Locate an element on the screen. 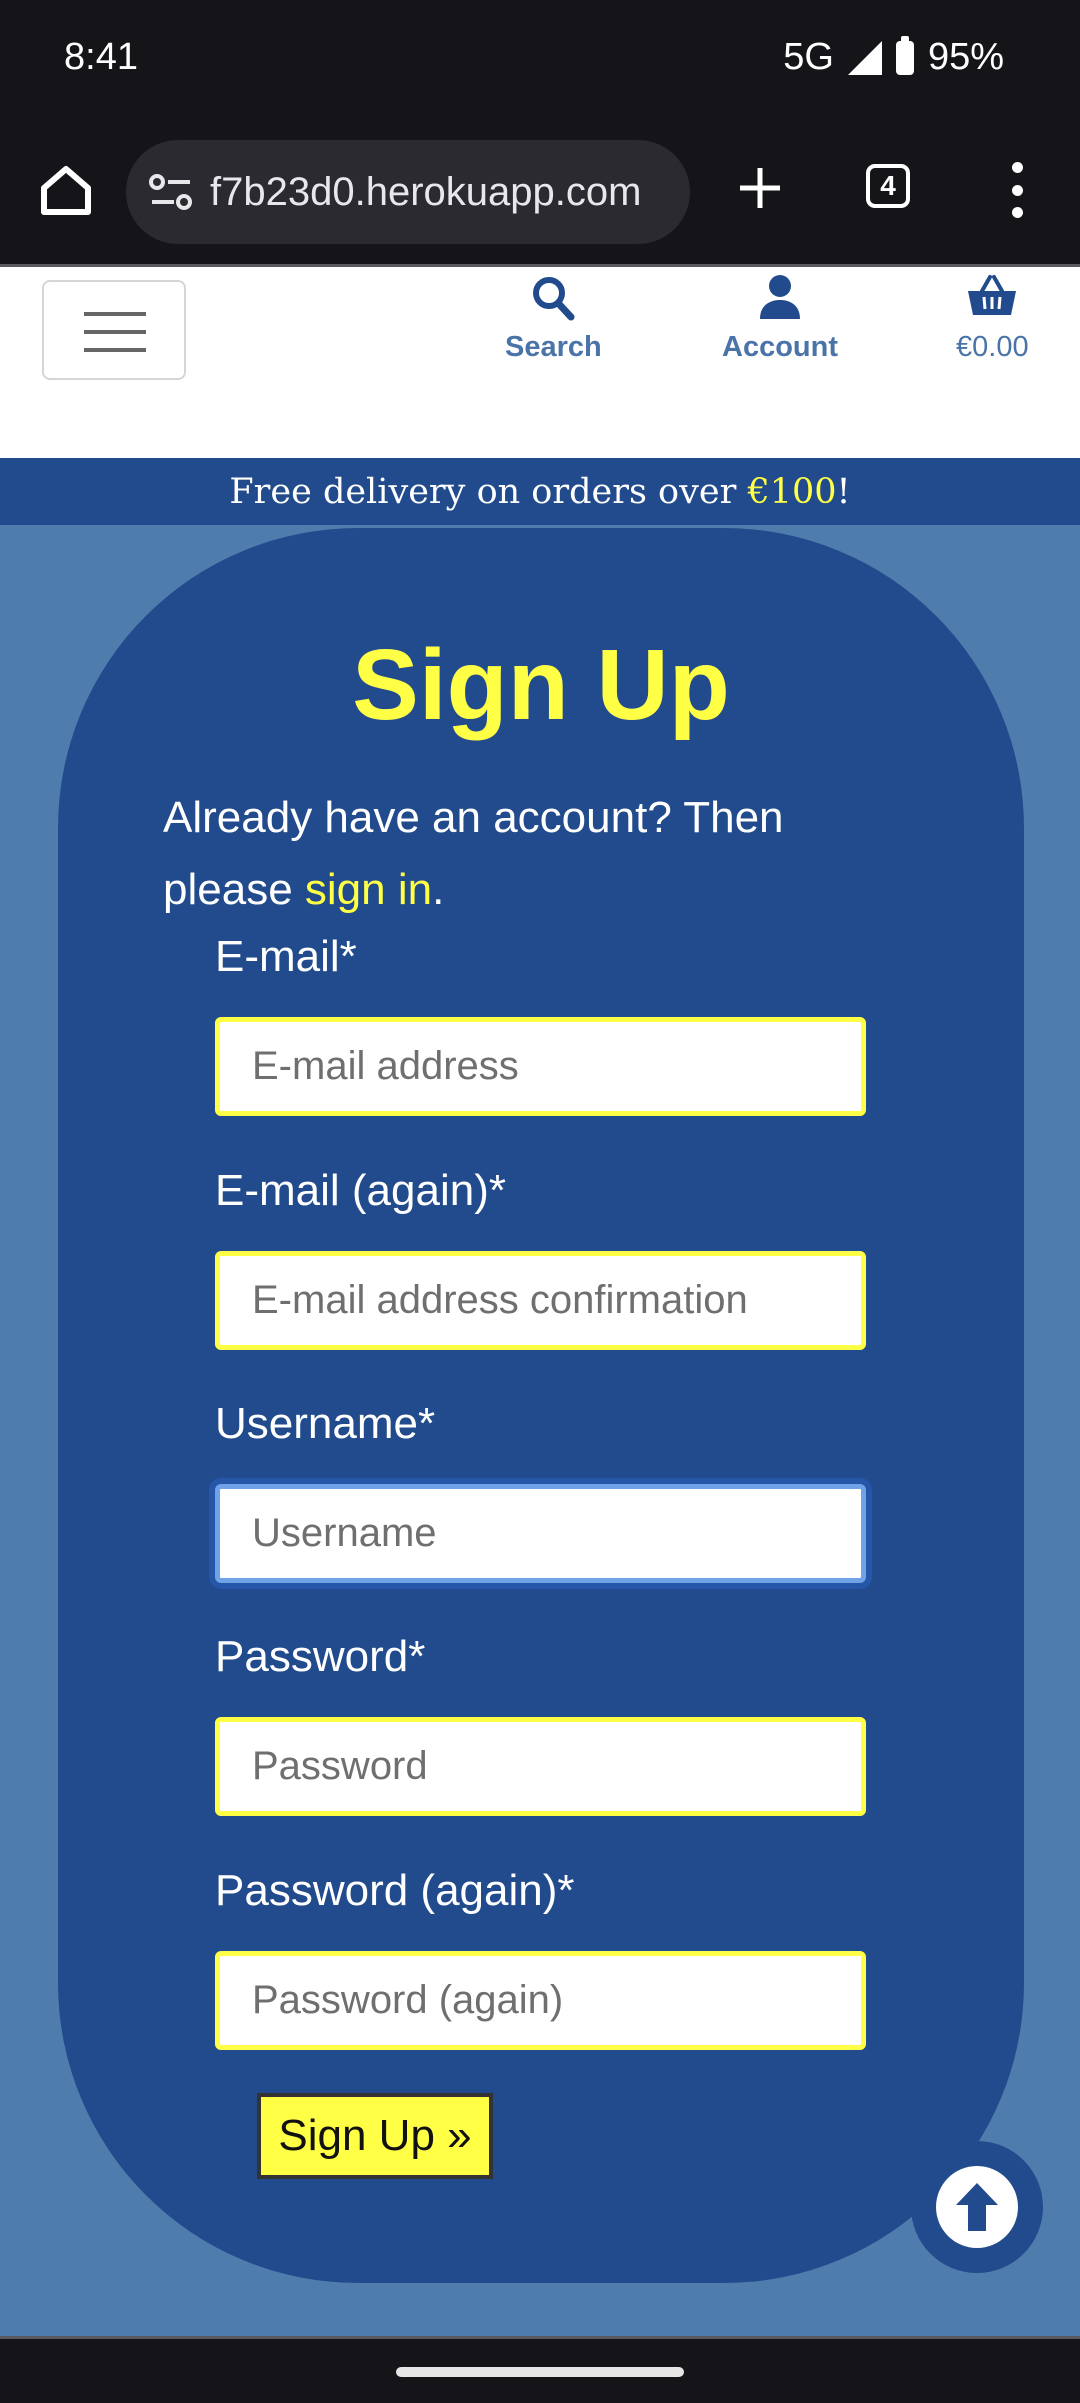  url-bar: f7b23d0.herokuapp.com is located at coordinates (408, 192).